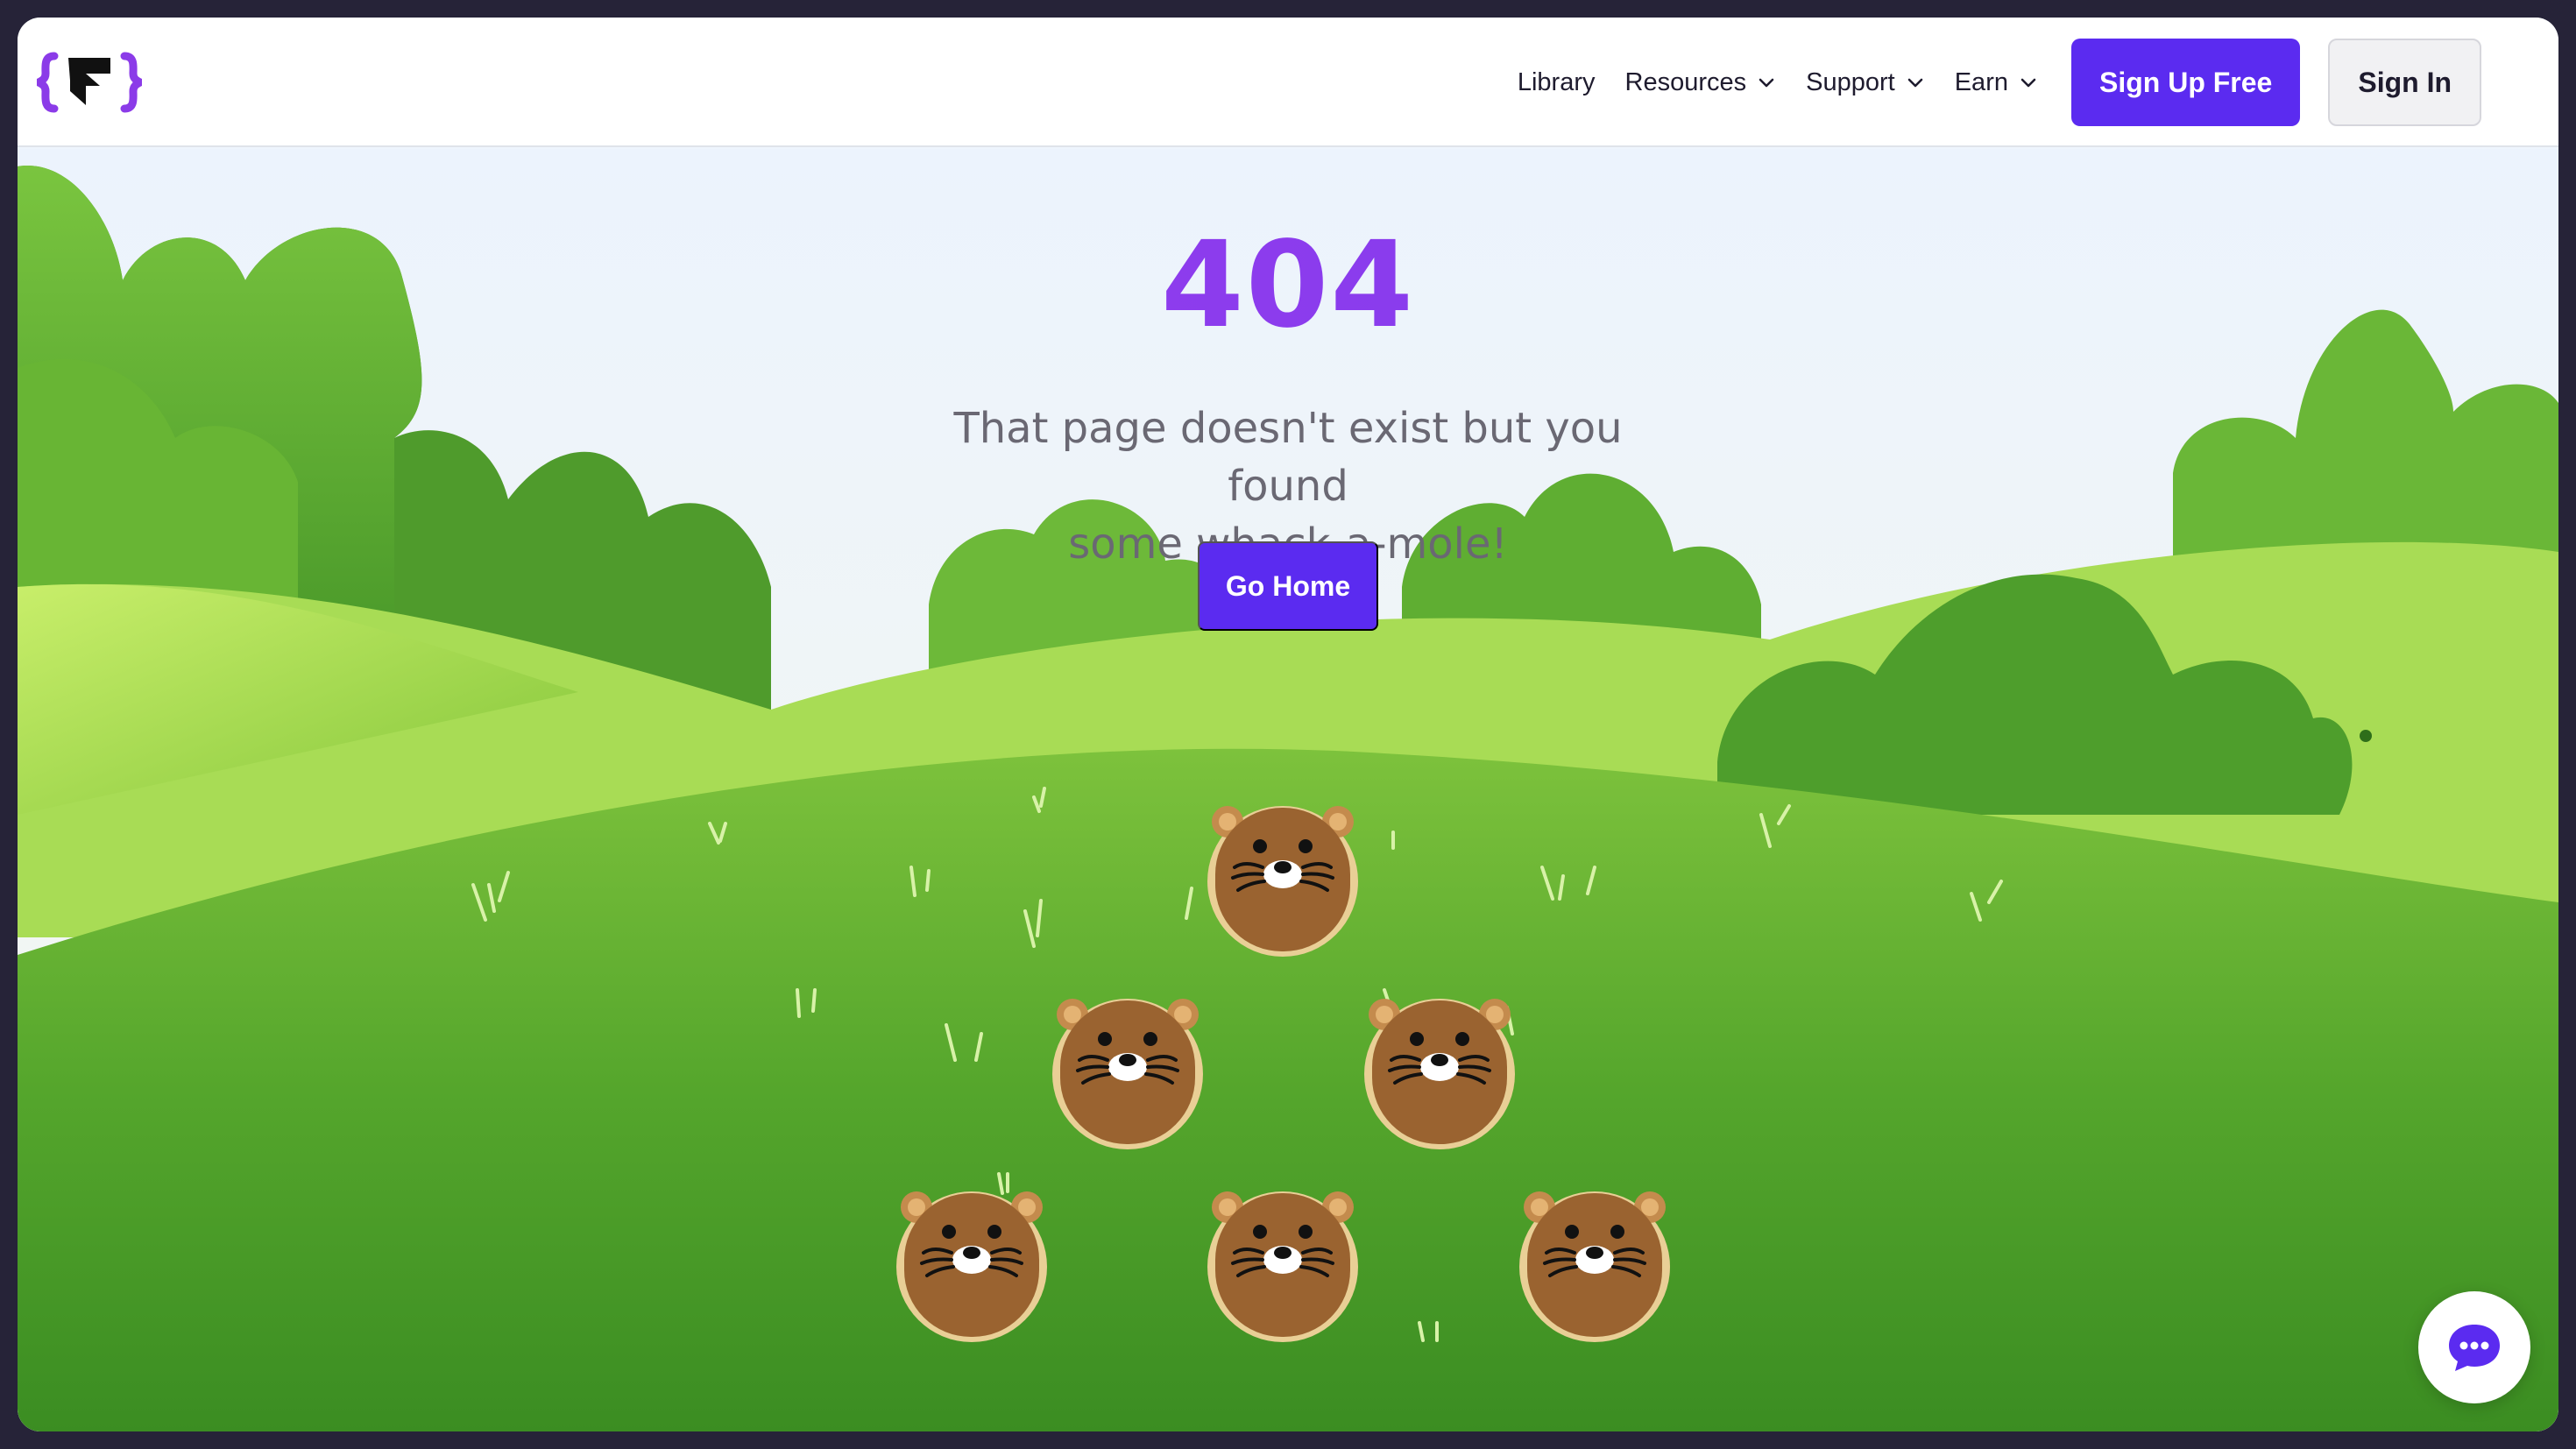 This screenshot has height=1449, width=2576. Describe the element at coordinates (2404, 83) in the screenshot. I see `sign-in-button: Sign In` at that location.